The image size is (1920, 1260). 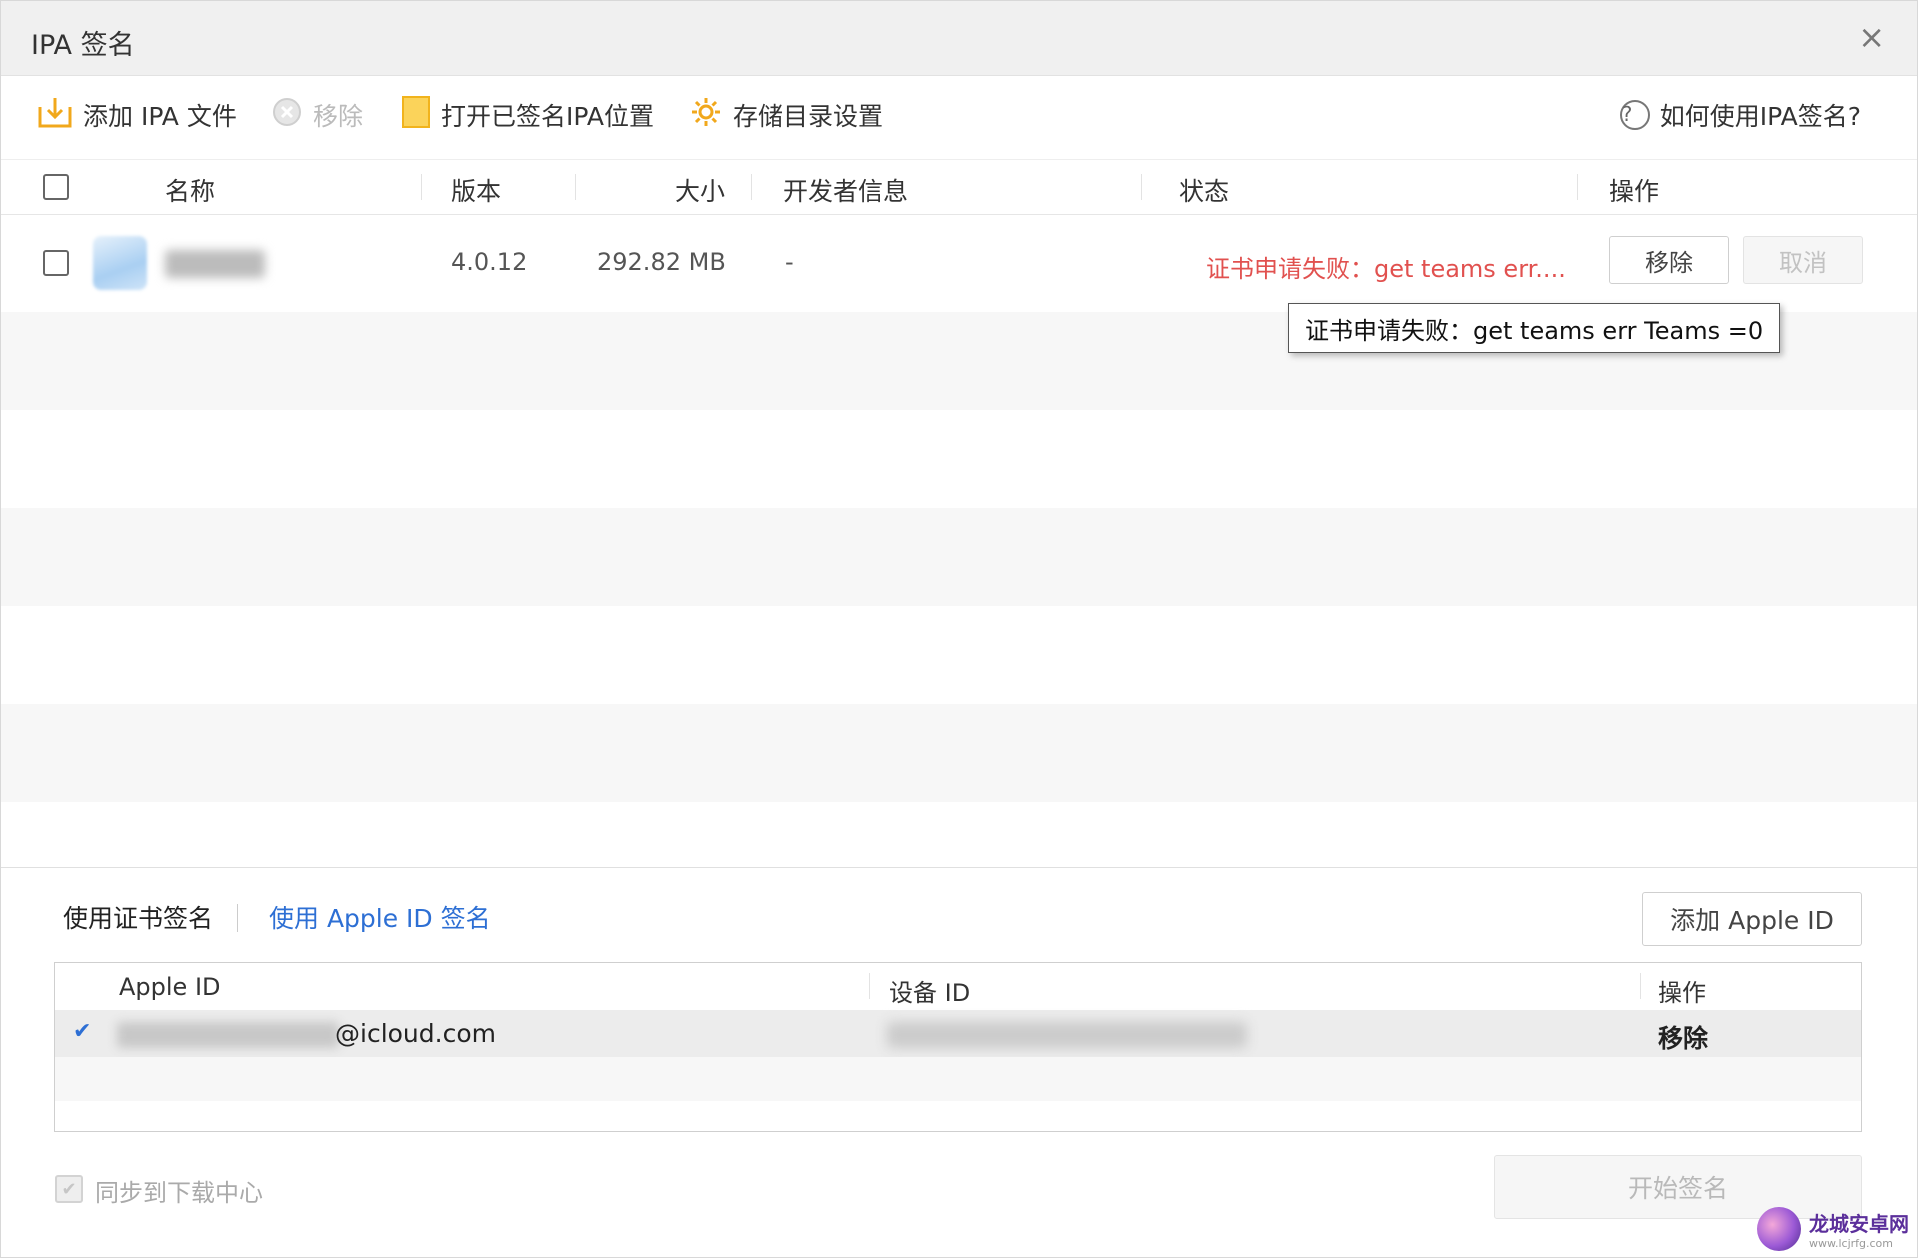 I want to click on header-name: 名称, so click(x=190, y=191).